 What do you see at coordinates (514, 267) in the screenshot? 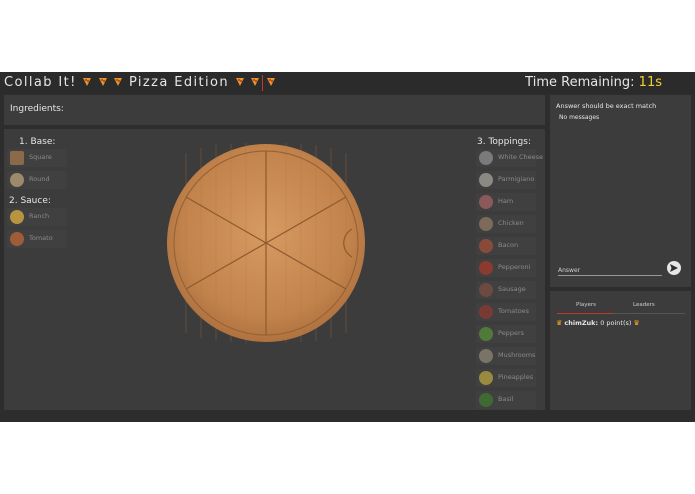
I see `topping-label: Pepperoni` at bounding box center [514, 267].